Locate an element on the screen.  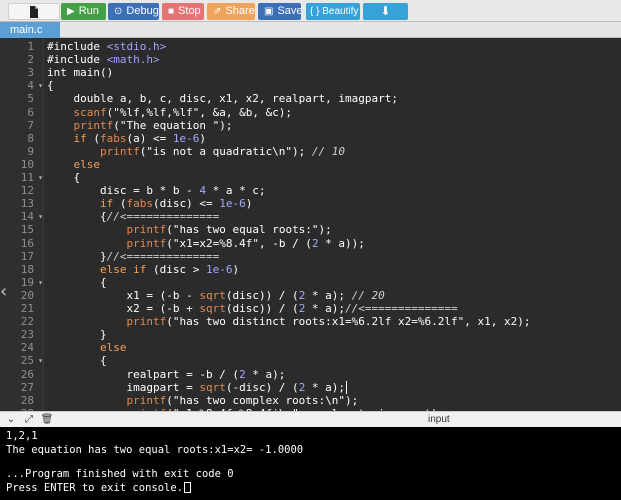
code-line: printf("has two complex roots:\n"); is located at coordinates (202, 400).